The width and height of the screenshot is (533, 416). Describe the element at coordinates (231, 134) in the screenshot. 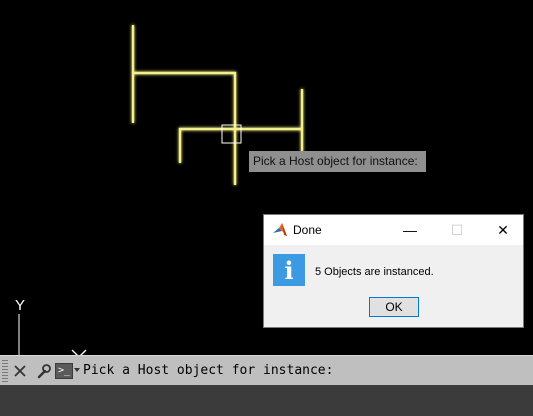

I see `pick-box-cursor` at that location.